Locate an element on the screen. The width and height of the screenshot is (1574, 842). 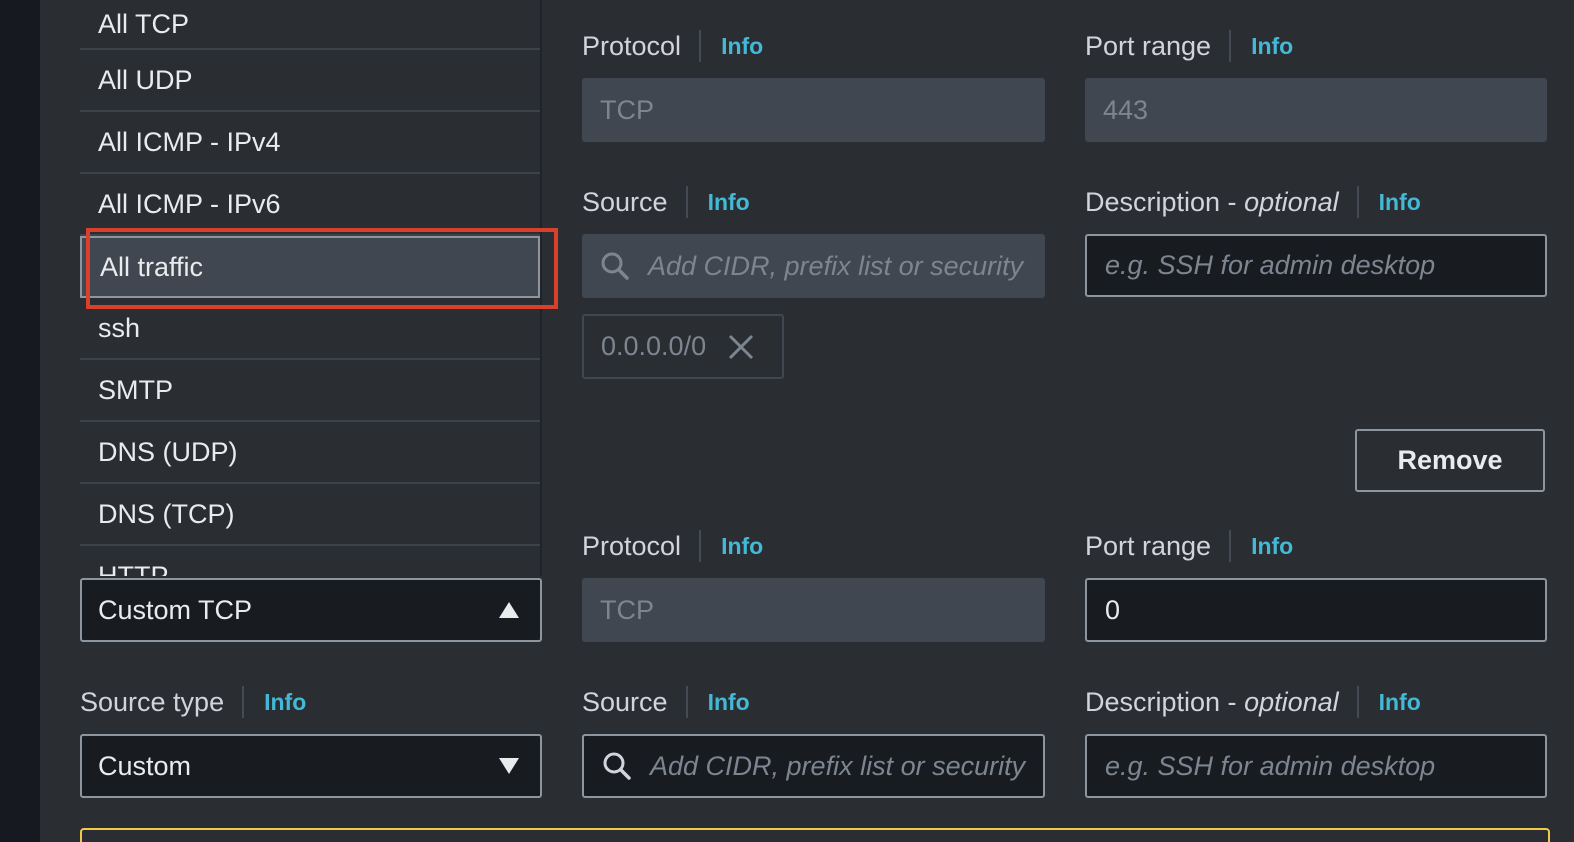
port-range-info-link-1: Info is located at coordinates (1272, 46).